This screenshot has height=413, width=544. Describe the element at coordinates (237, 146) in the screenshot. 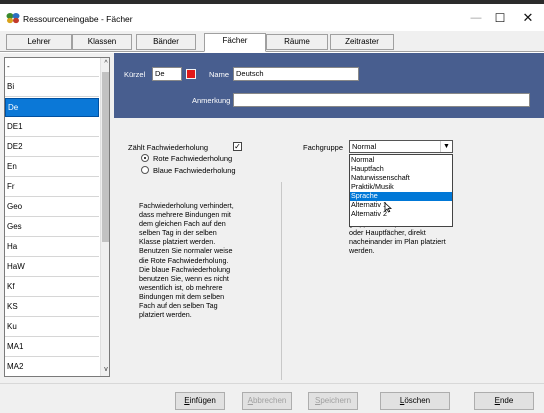

I see `fachwiederholung-checkbox: ✓` at that location.